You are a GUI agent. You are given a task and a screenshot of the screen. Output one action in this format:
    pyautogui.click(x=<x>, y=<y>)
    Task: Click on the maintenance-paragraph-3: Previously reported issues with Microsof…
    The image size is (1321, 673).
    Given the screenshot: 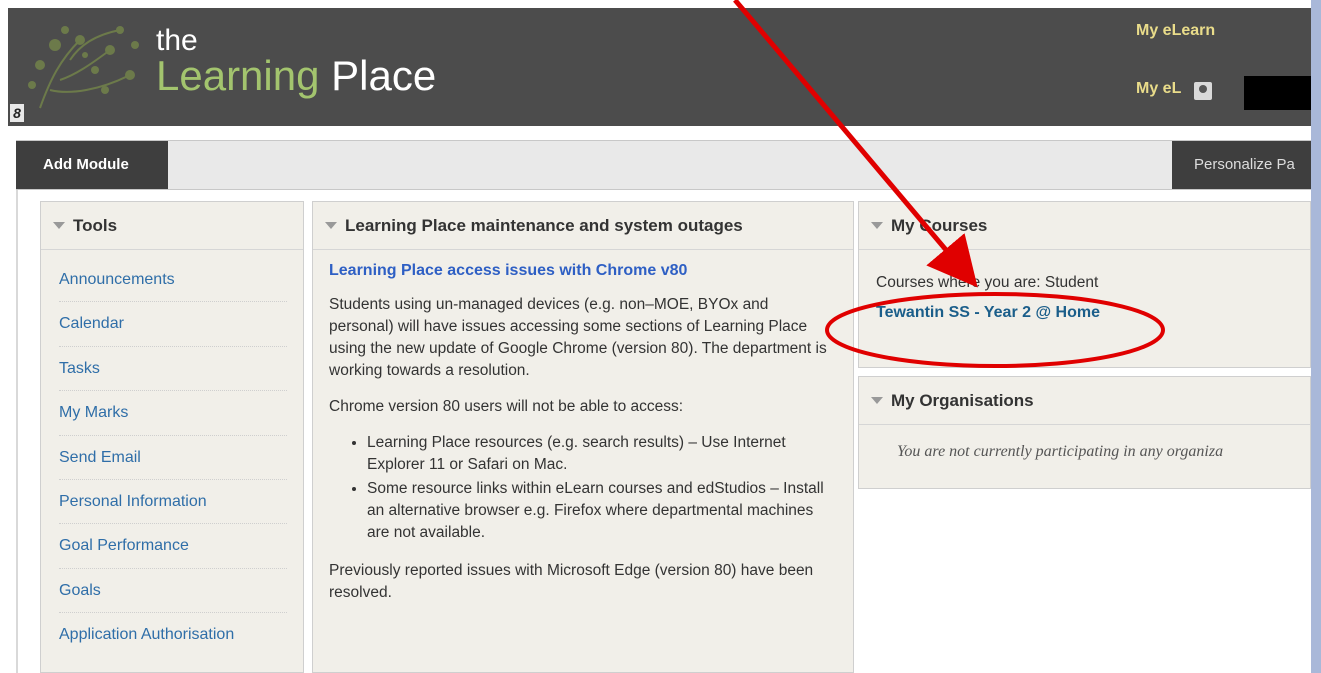 What is the action you would take?
    pyautogui.click(x=571, y=581)
    